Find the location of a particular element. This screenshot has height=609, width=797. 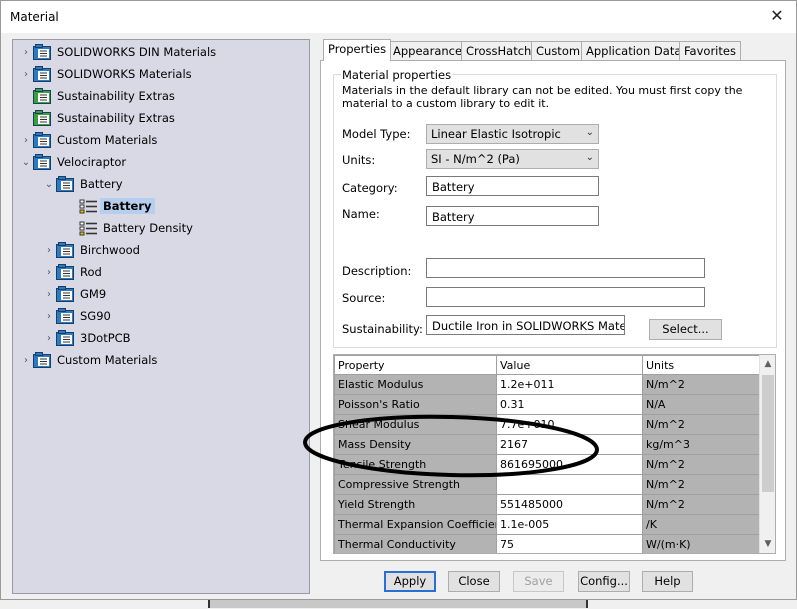

scroll-down-icon: ▼ is located at coordinates (767, 544).